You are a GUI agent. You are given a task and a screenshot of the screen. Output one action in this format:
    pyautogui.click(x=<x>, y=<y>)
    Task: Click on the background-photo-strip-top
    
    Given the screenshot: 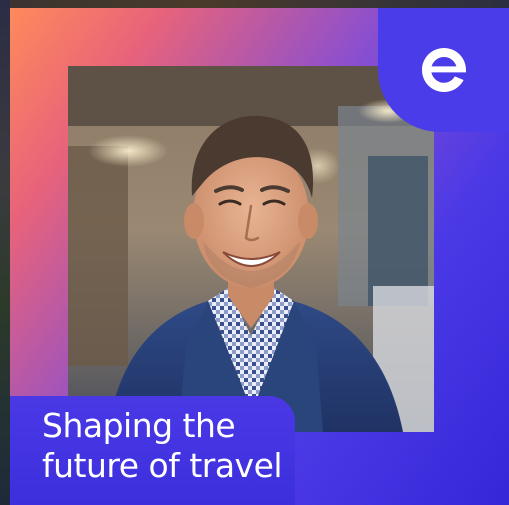 What is the action you would take?
    pyautogui.click(x=254, y=4)
    